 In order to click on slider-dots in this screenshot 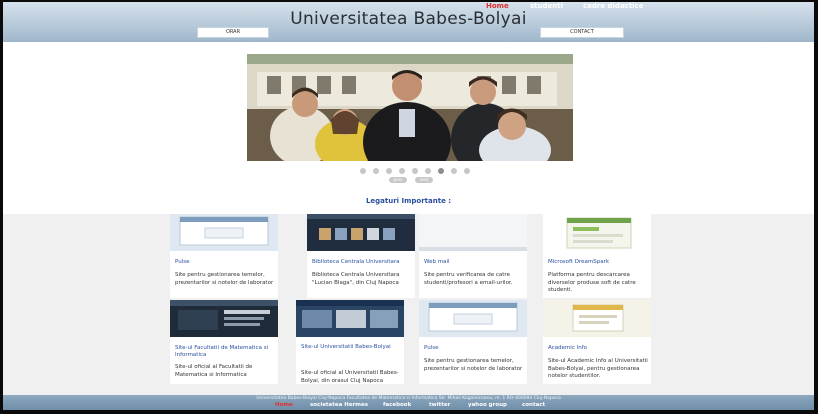, I will do `click(415, 171)`.